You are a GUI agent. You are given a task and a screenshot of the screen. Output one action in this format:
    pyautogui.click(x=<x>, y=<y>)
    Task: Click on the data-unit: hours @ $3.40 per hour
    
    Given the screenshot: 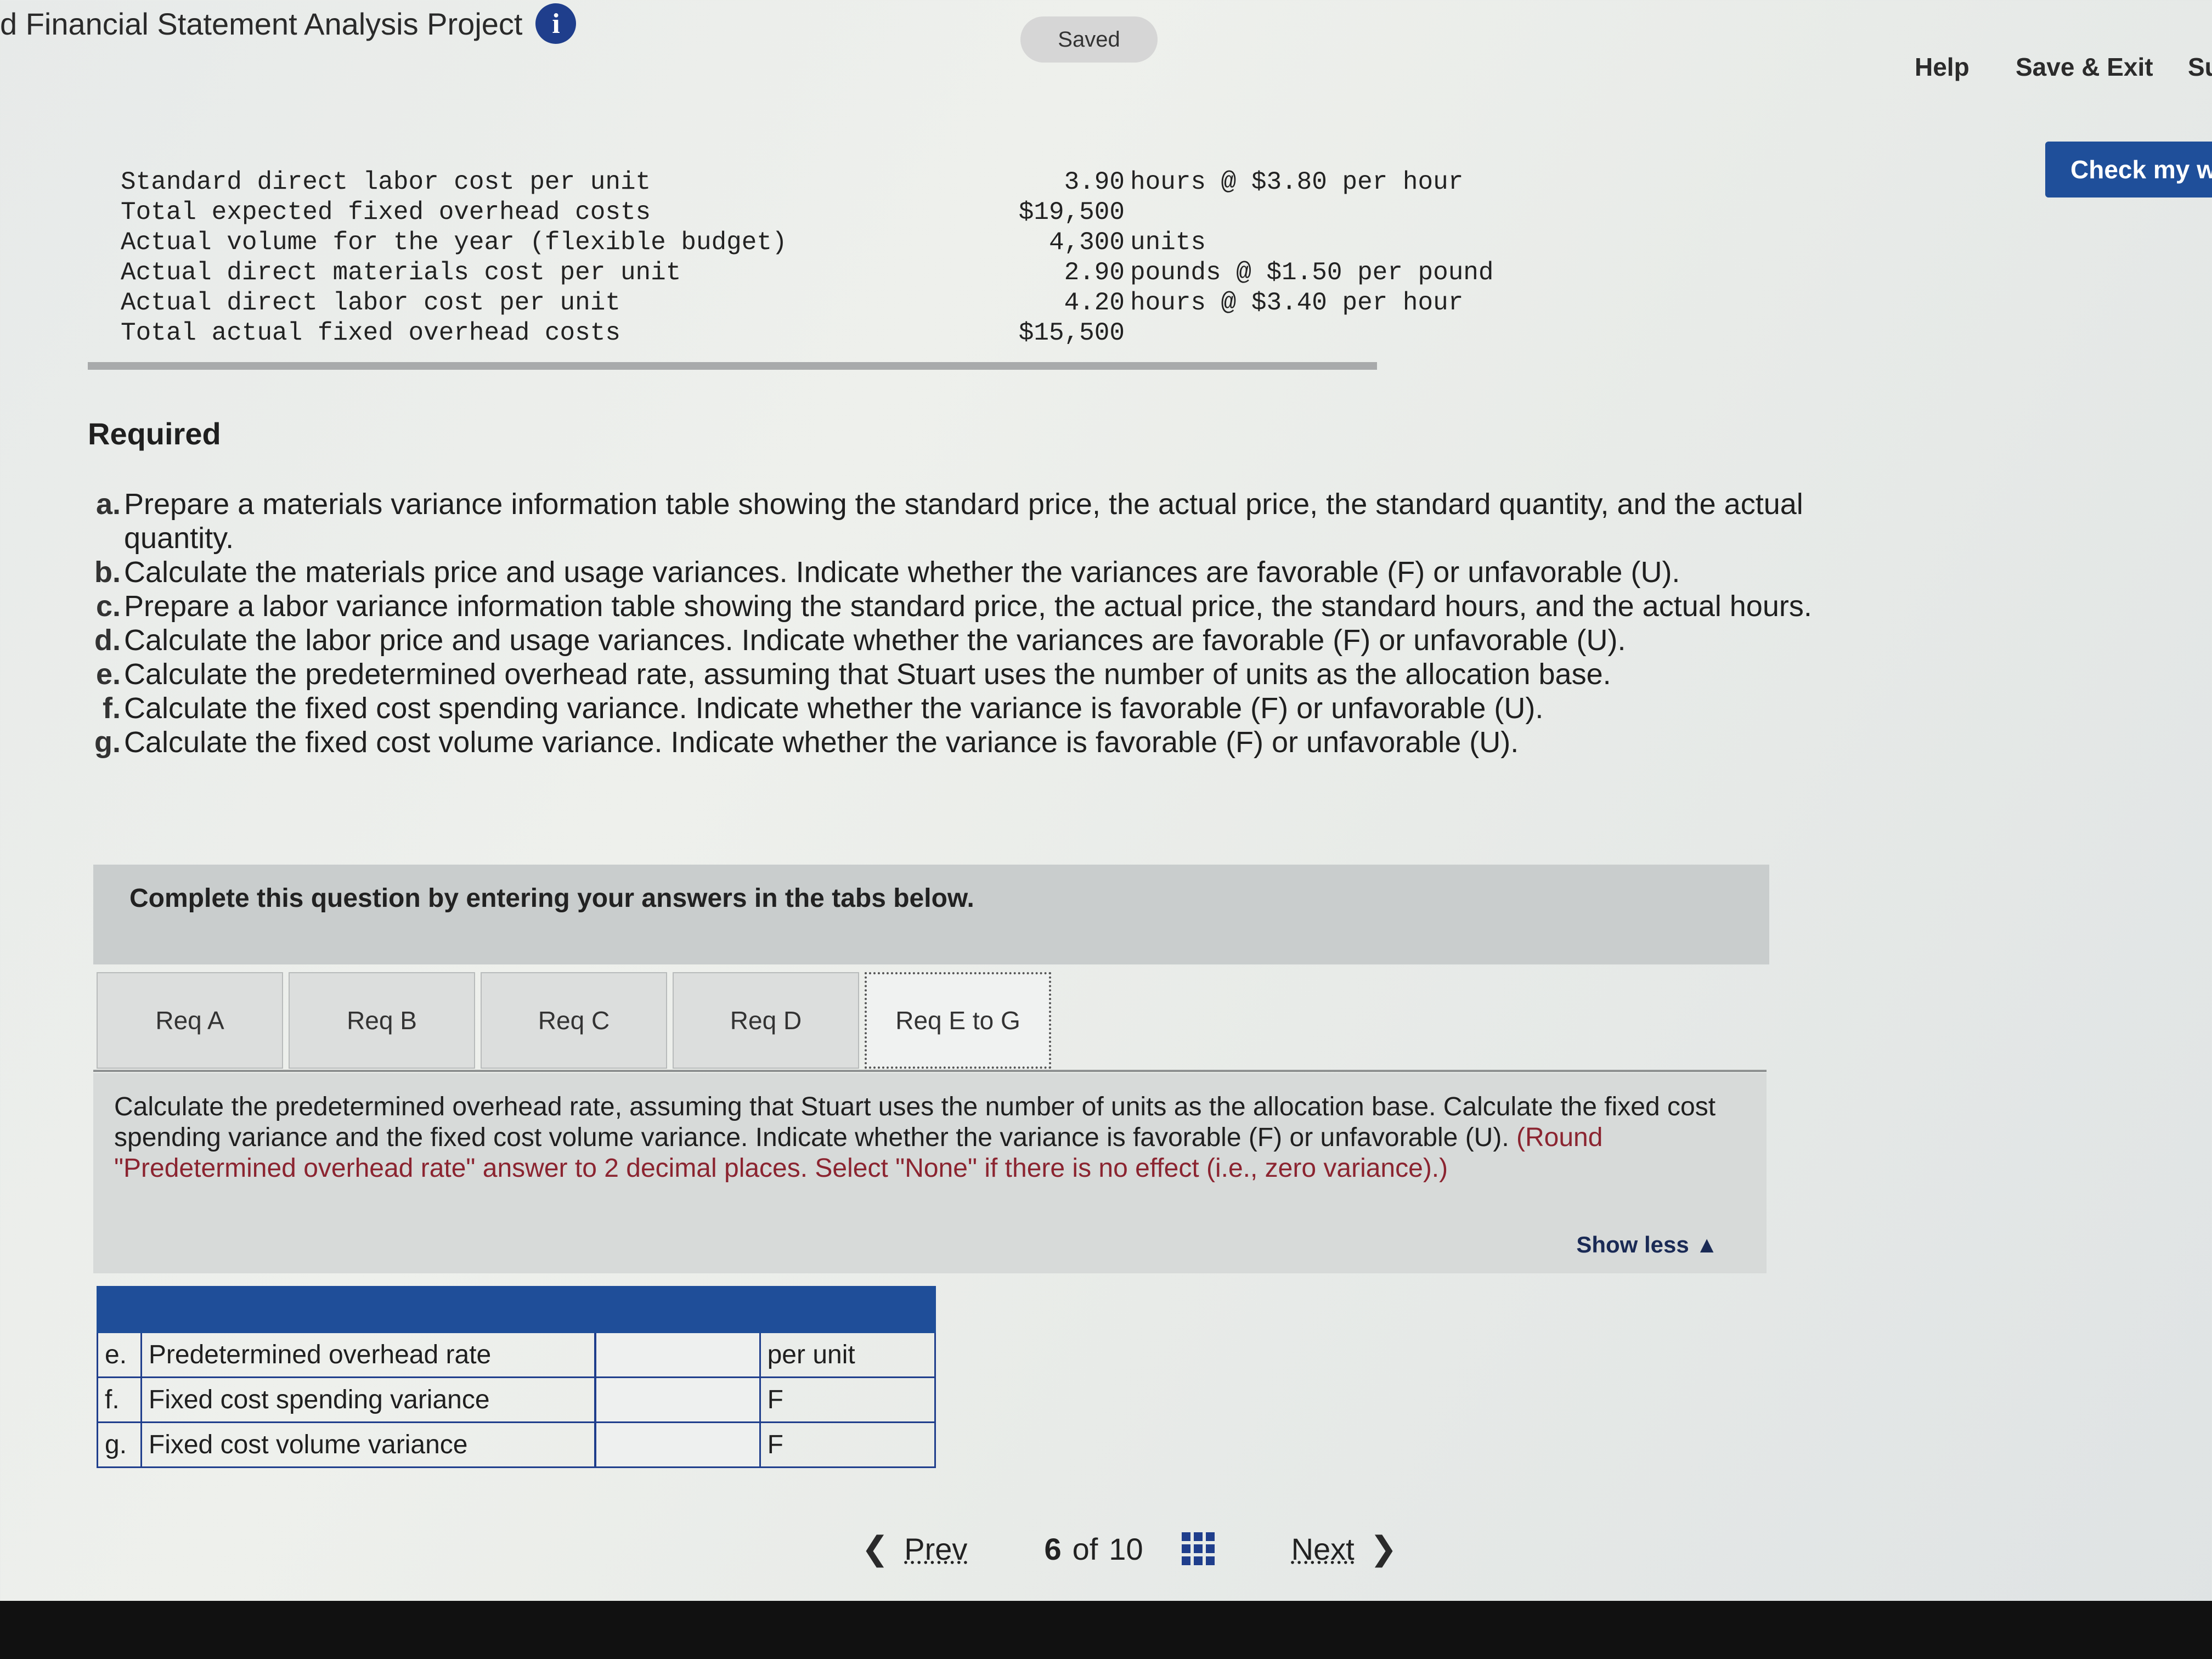 What is the action you would take?
    pyautogui.click(x=1297, y=303)
    